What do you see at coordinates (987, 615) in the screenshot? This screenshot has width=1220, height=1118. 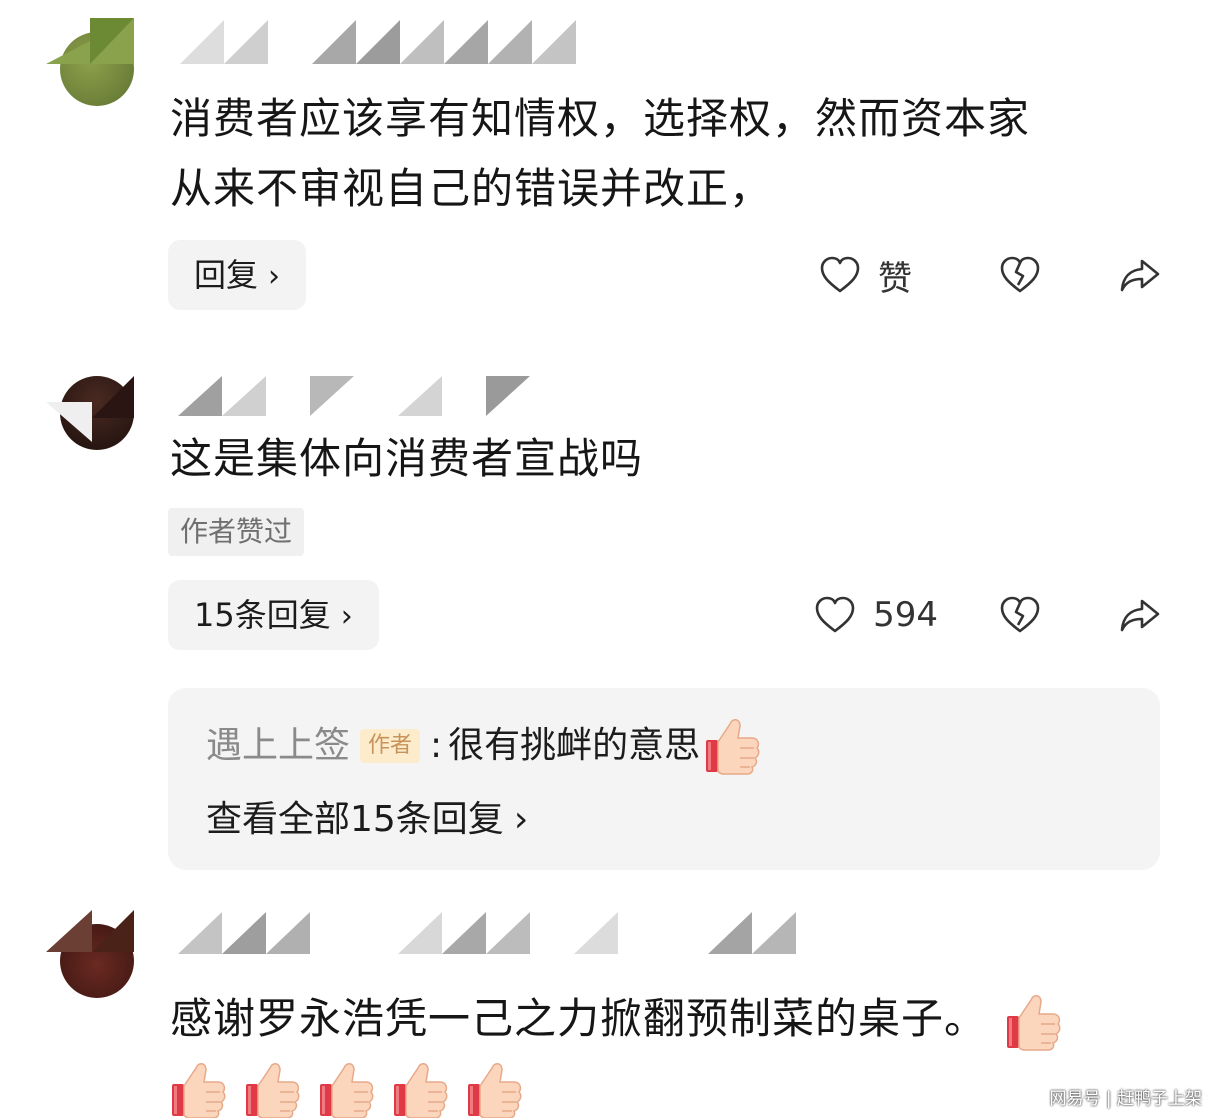 I see `comment-actions: 594` at bounding box center [987, 615].